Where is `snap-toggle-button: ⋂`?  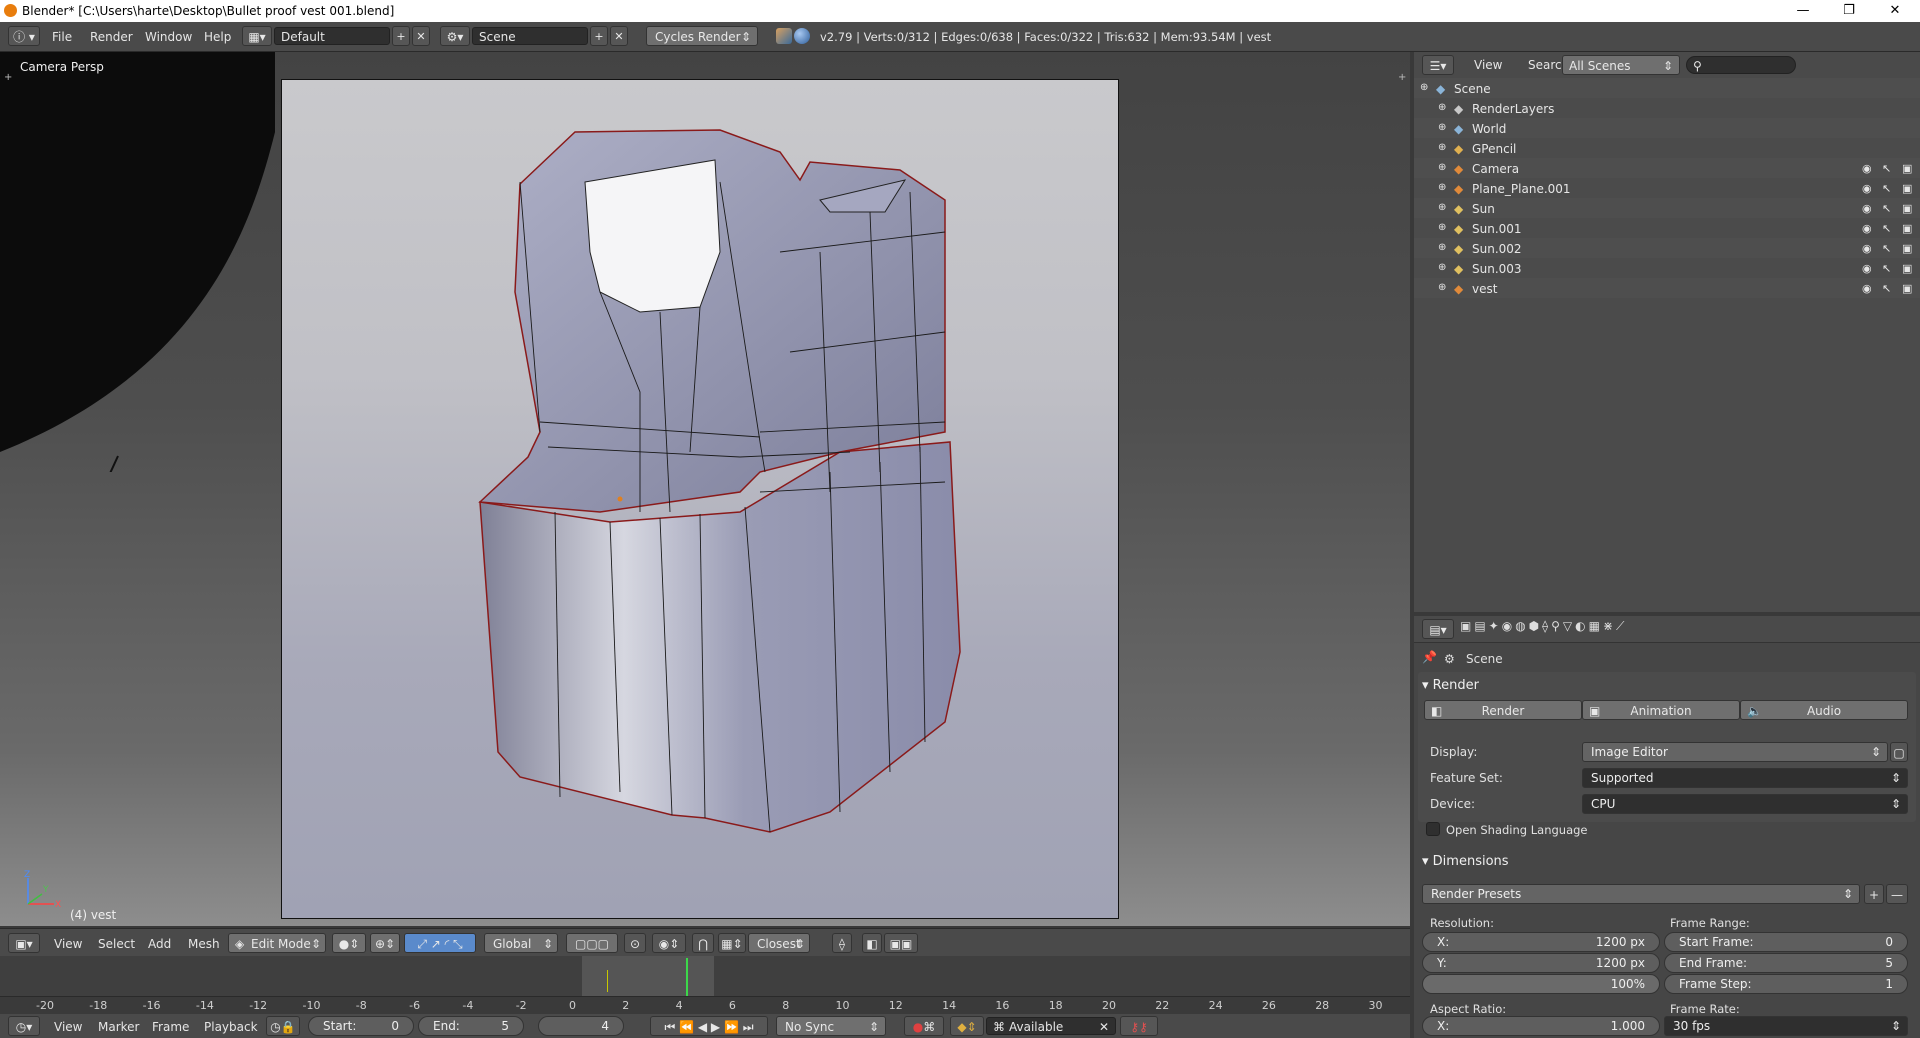 snap-toggle-button: ⋂ is located at coordinates (703, 943).